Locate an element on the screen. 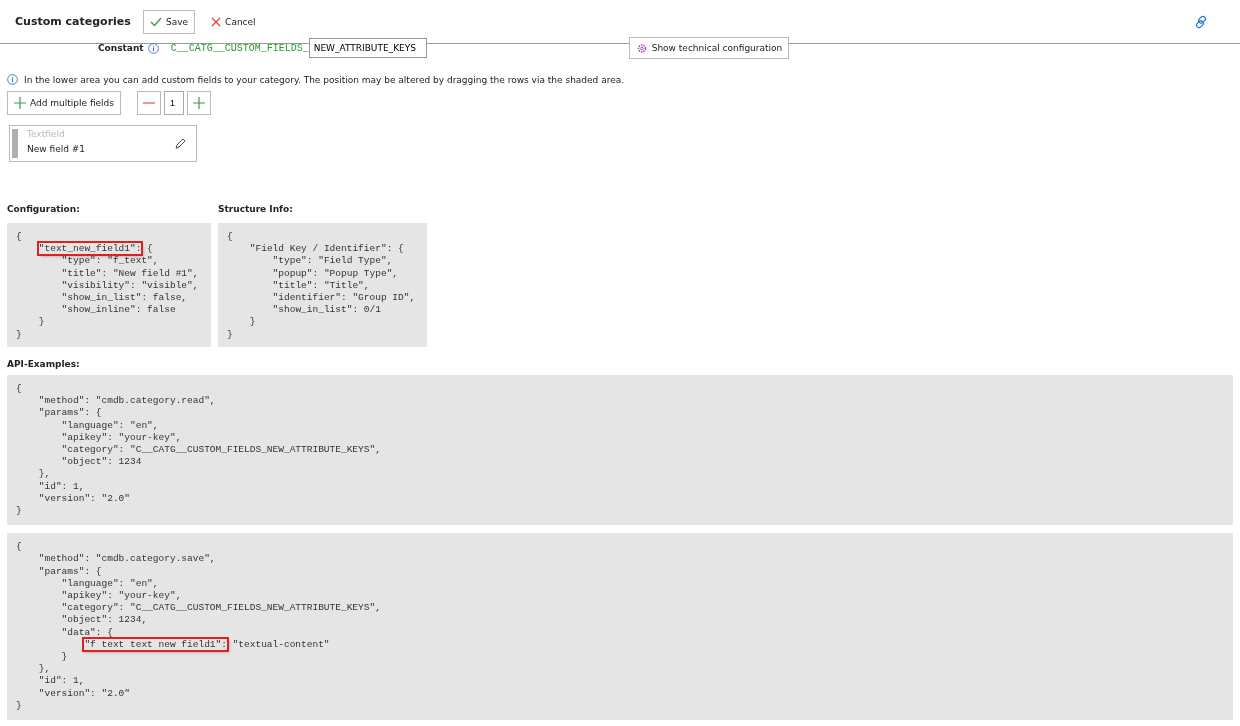 Image resolution: width=1240 pixels, height=726 pixels. count-field: 1 is located at coordinates (174, 103).